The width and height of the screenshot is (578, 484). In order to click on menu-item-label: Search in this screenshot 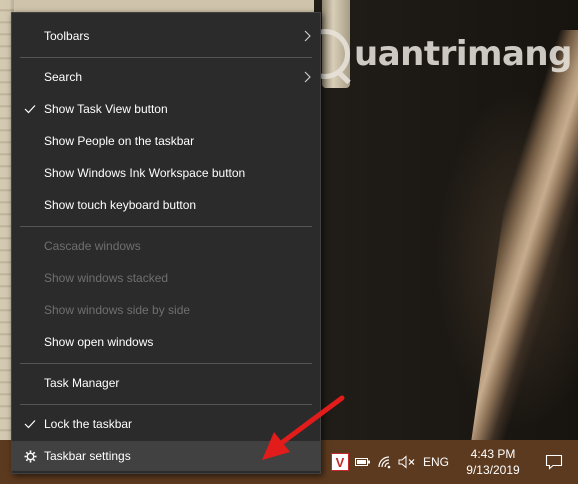, I will do `click(63, 77)`.